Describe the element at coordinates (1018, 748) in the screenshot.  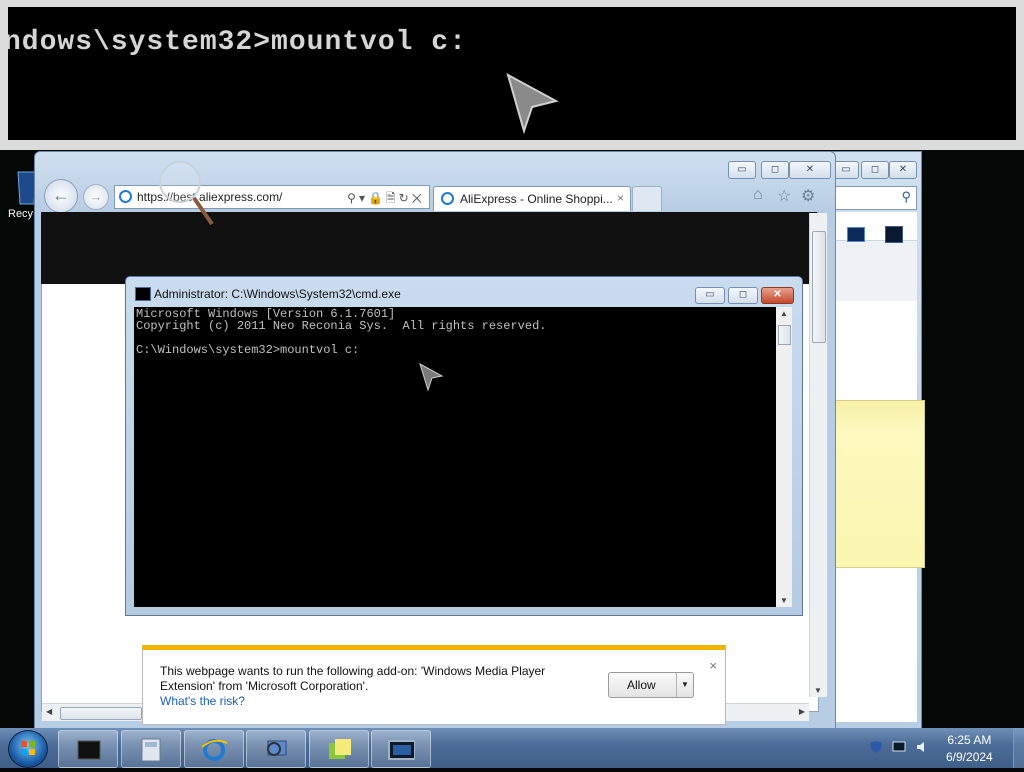
I see `show-desktop-button` at that location.